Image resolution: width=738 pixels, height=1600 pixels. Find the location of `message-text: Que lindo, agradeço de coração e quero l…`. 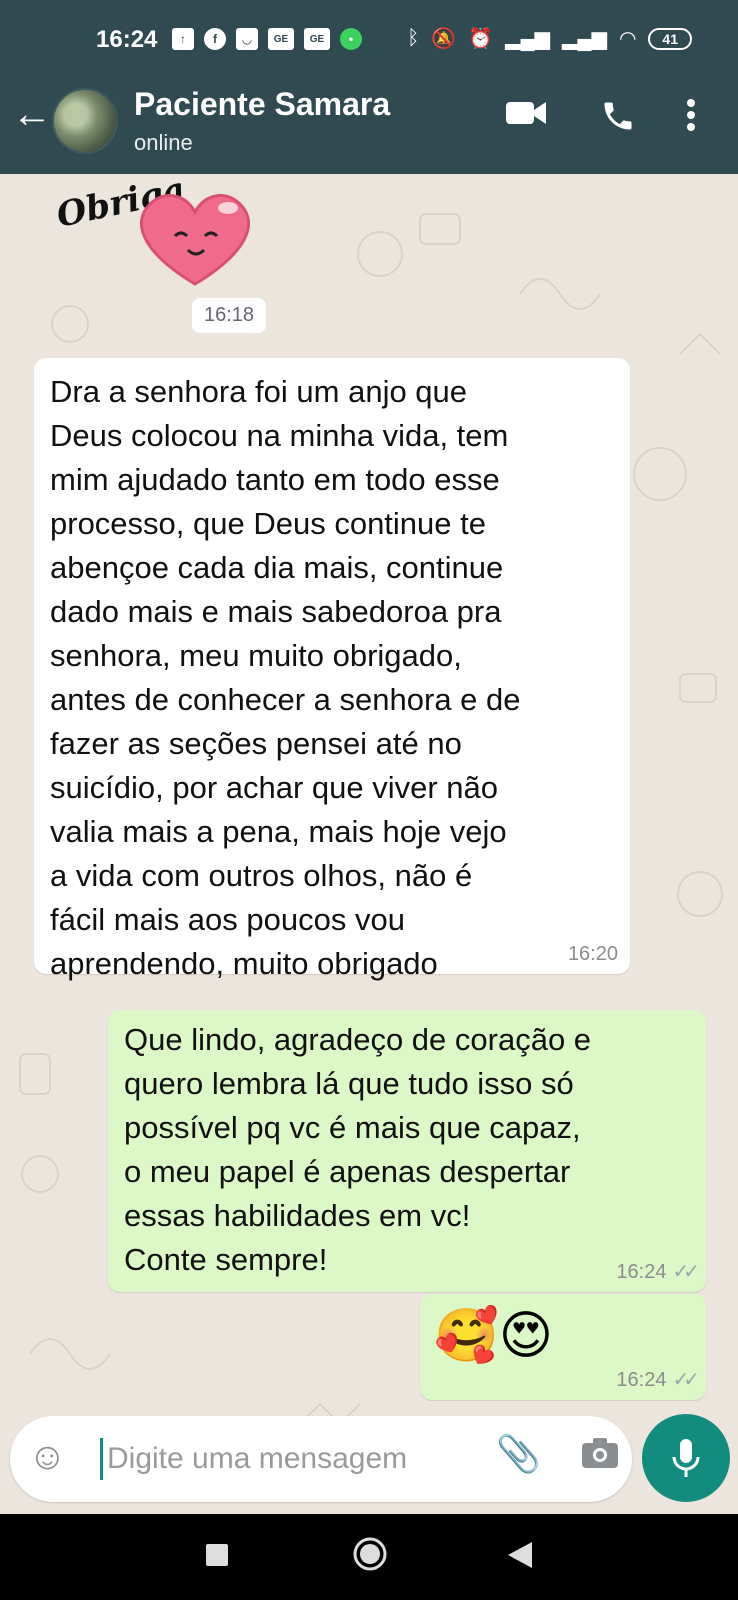

message-text: Que lindo, agradeço de coração e quero l… is located at coordinates (358, 1149).